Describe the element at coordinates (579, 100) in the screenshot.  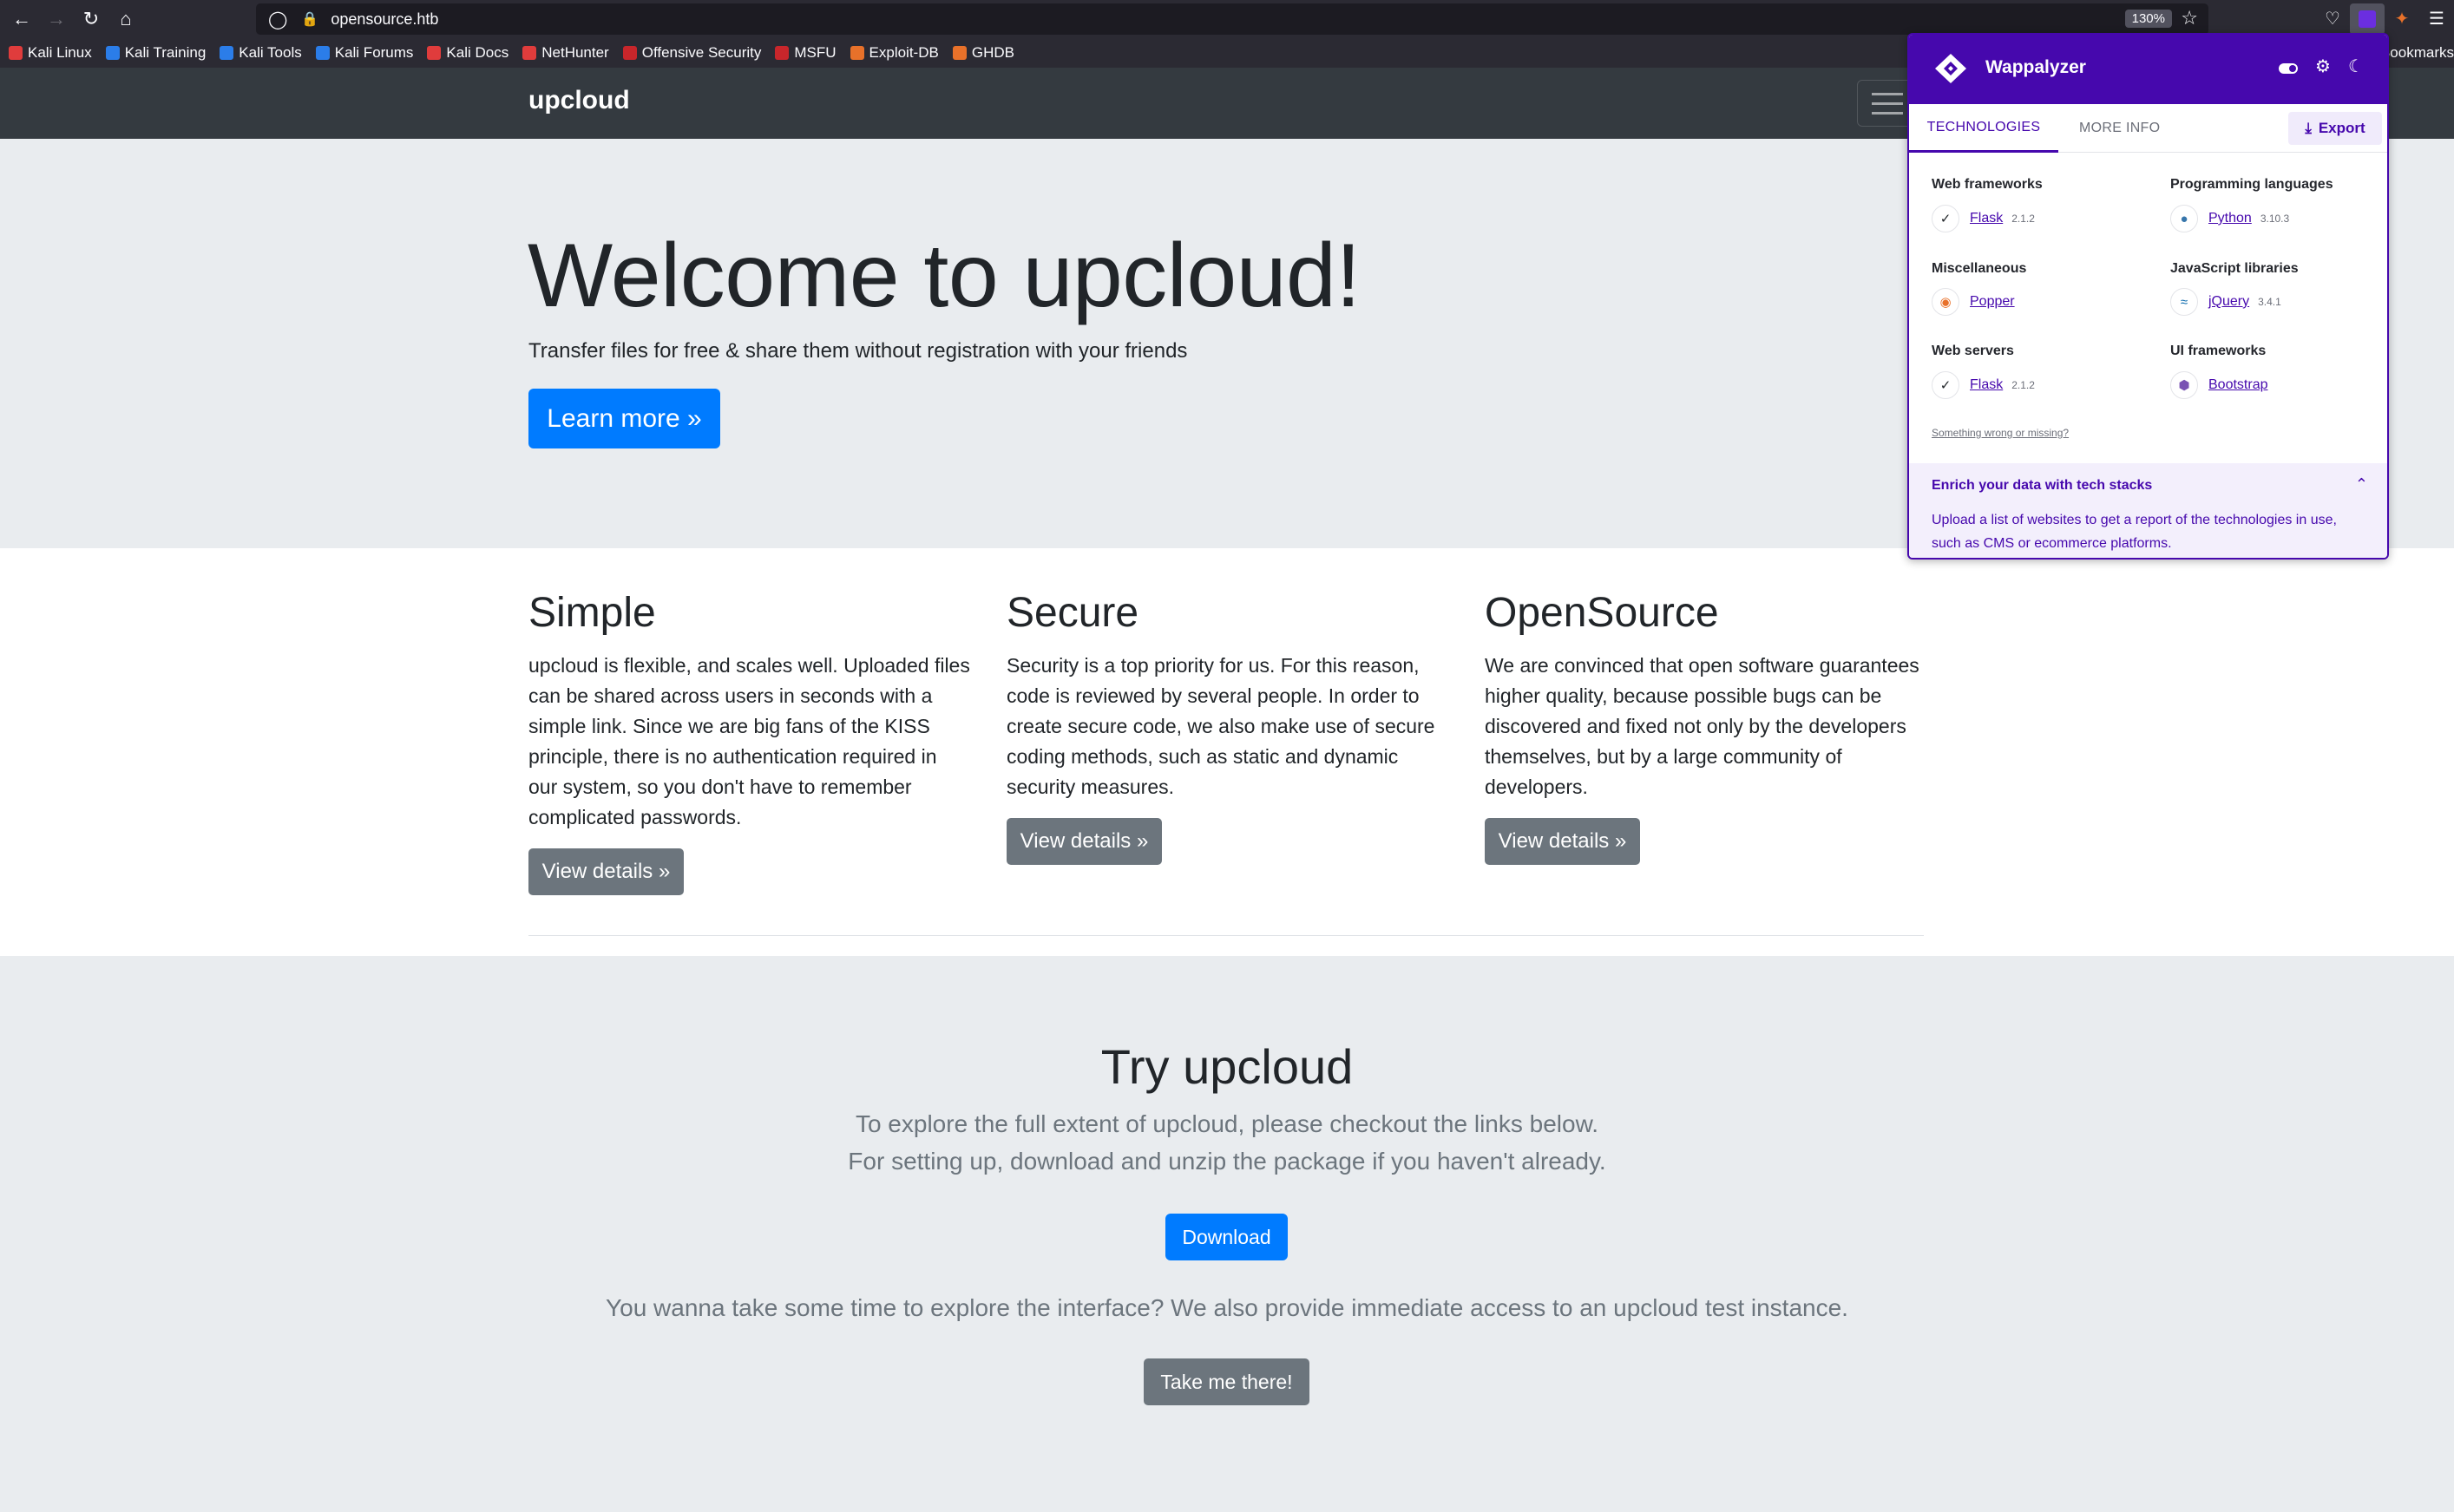
I see `site-brand: upcloud` at that location.